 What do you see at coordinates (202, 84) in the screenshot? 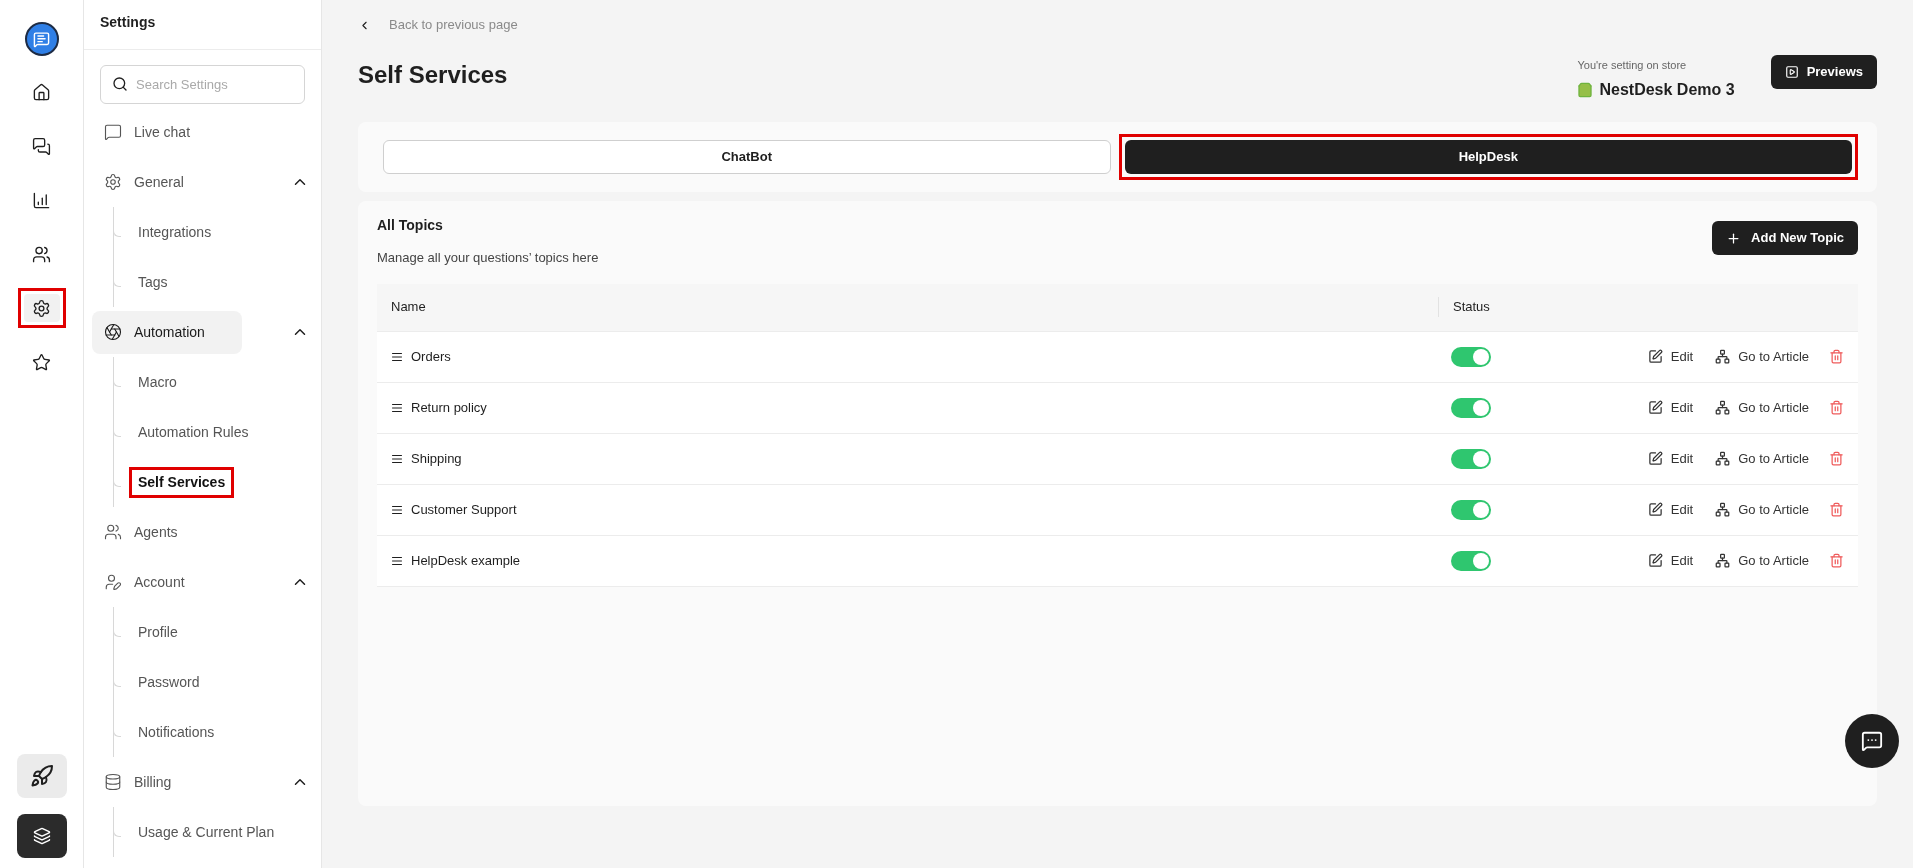
I see `search-field: Search Settings` at bounding box center [202, 84].